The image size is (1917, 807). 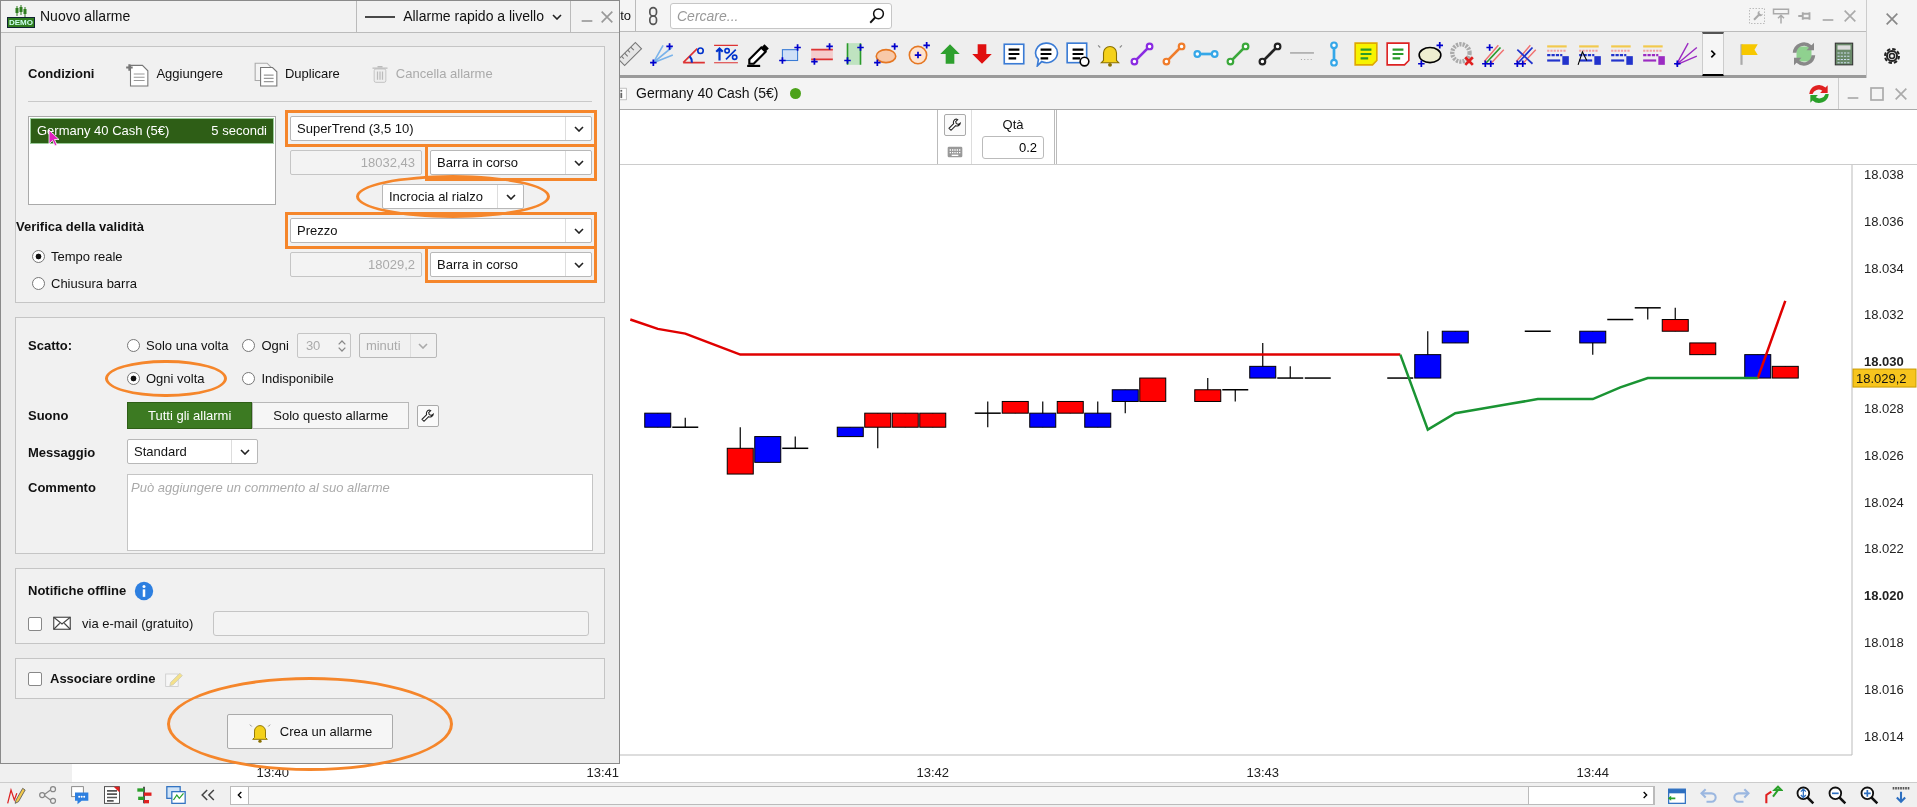 What do you see at coordinates (1270, 53) in the screenshot?
I see `segment-icon` at bounding box center [1270, 53].